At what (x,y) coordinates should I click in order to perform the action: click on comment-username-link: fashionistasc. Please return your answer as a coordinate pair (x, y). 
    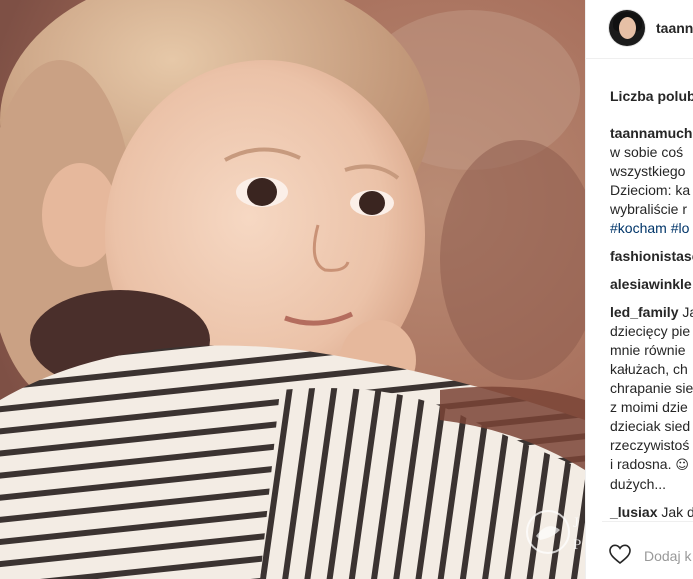
    Looking at the image, I should click on (651, 256).